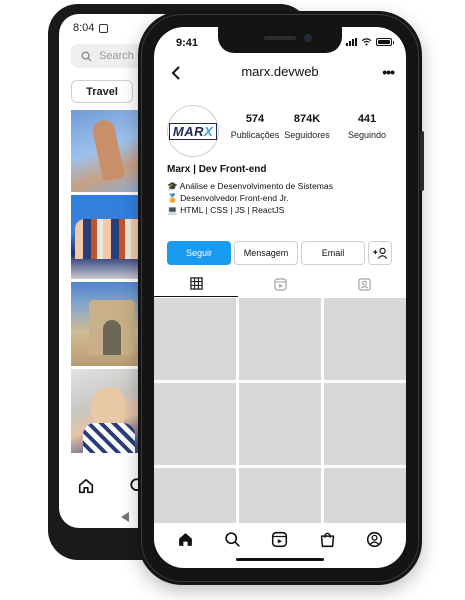  I want to click on suggest-user-button, so click(380, 253).